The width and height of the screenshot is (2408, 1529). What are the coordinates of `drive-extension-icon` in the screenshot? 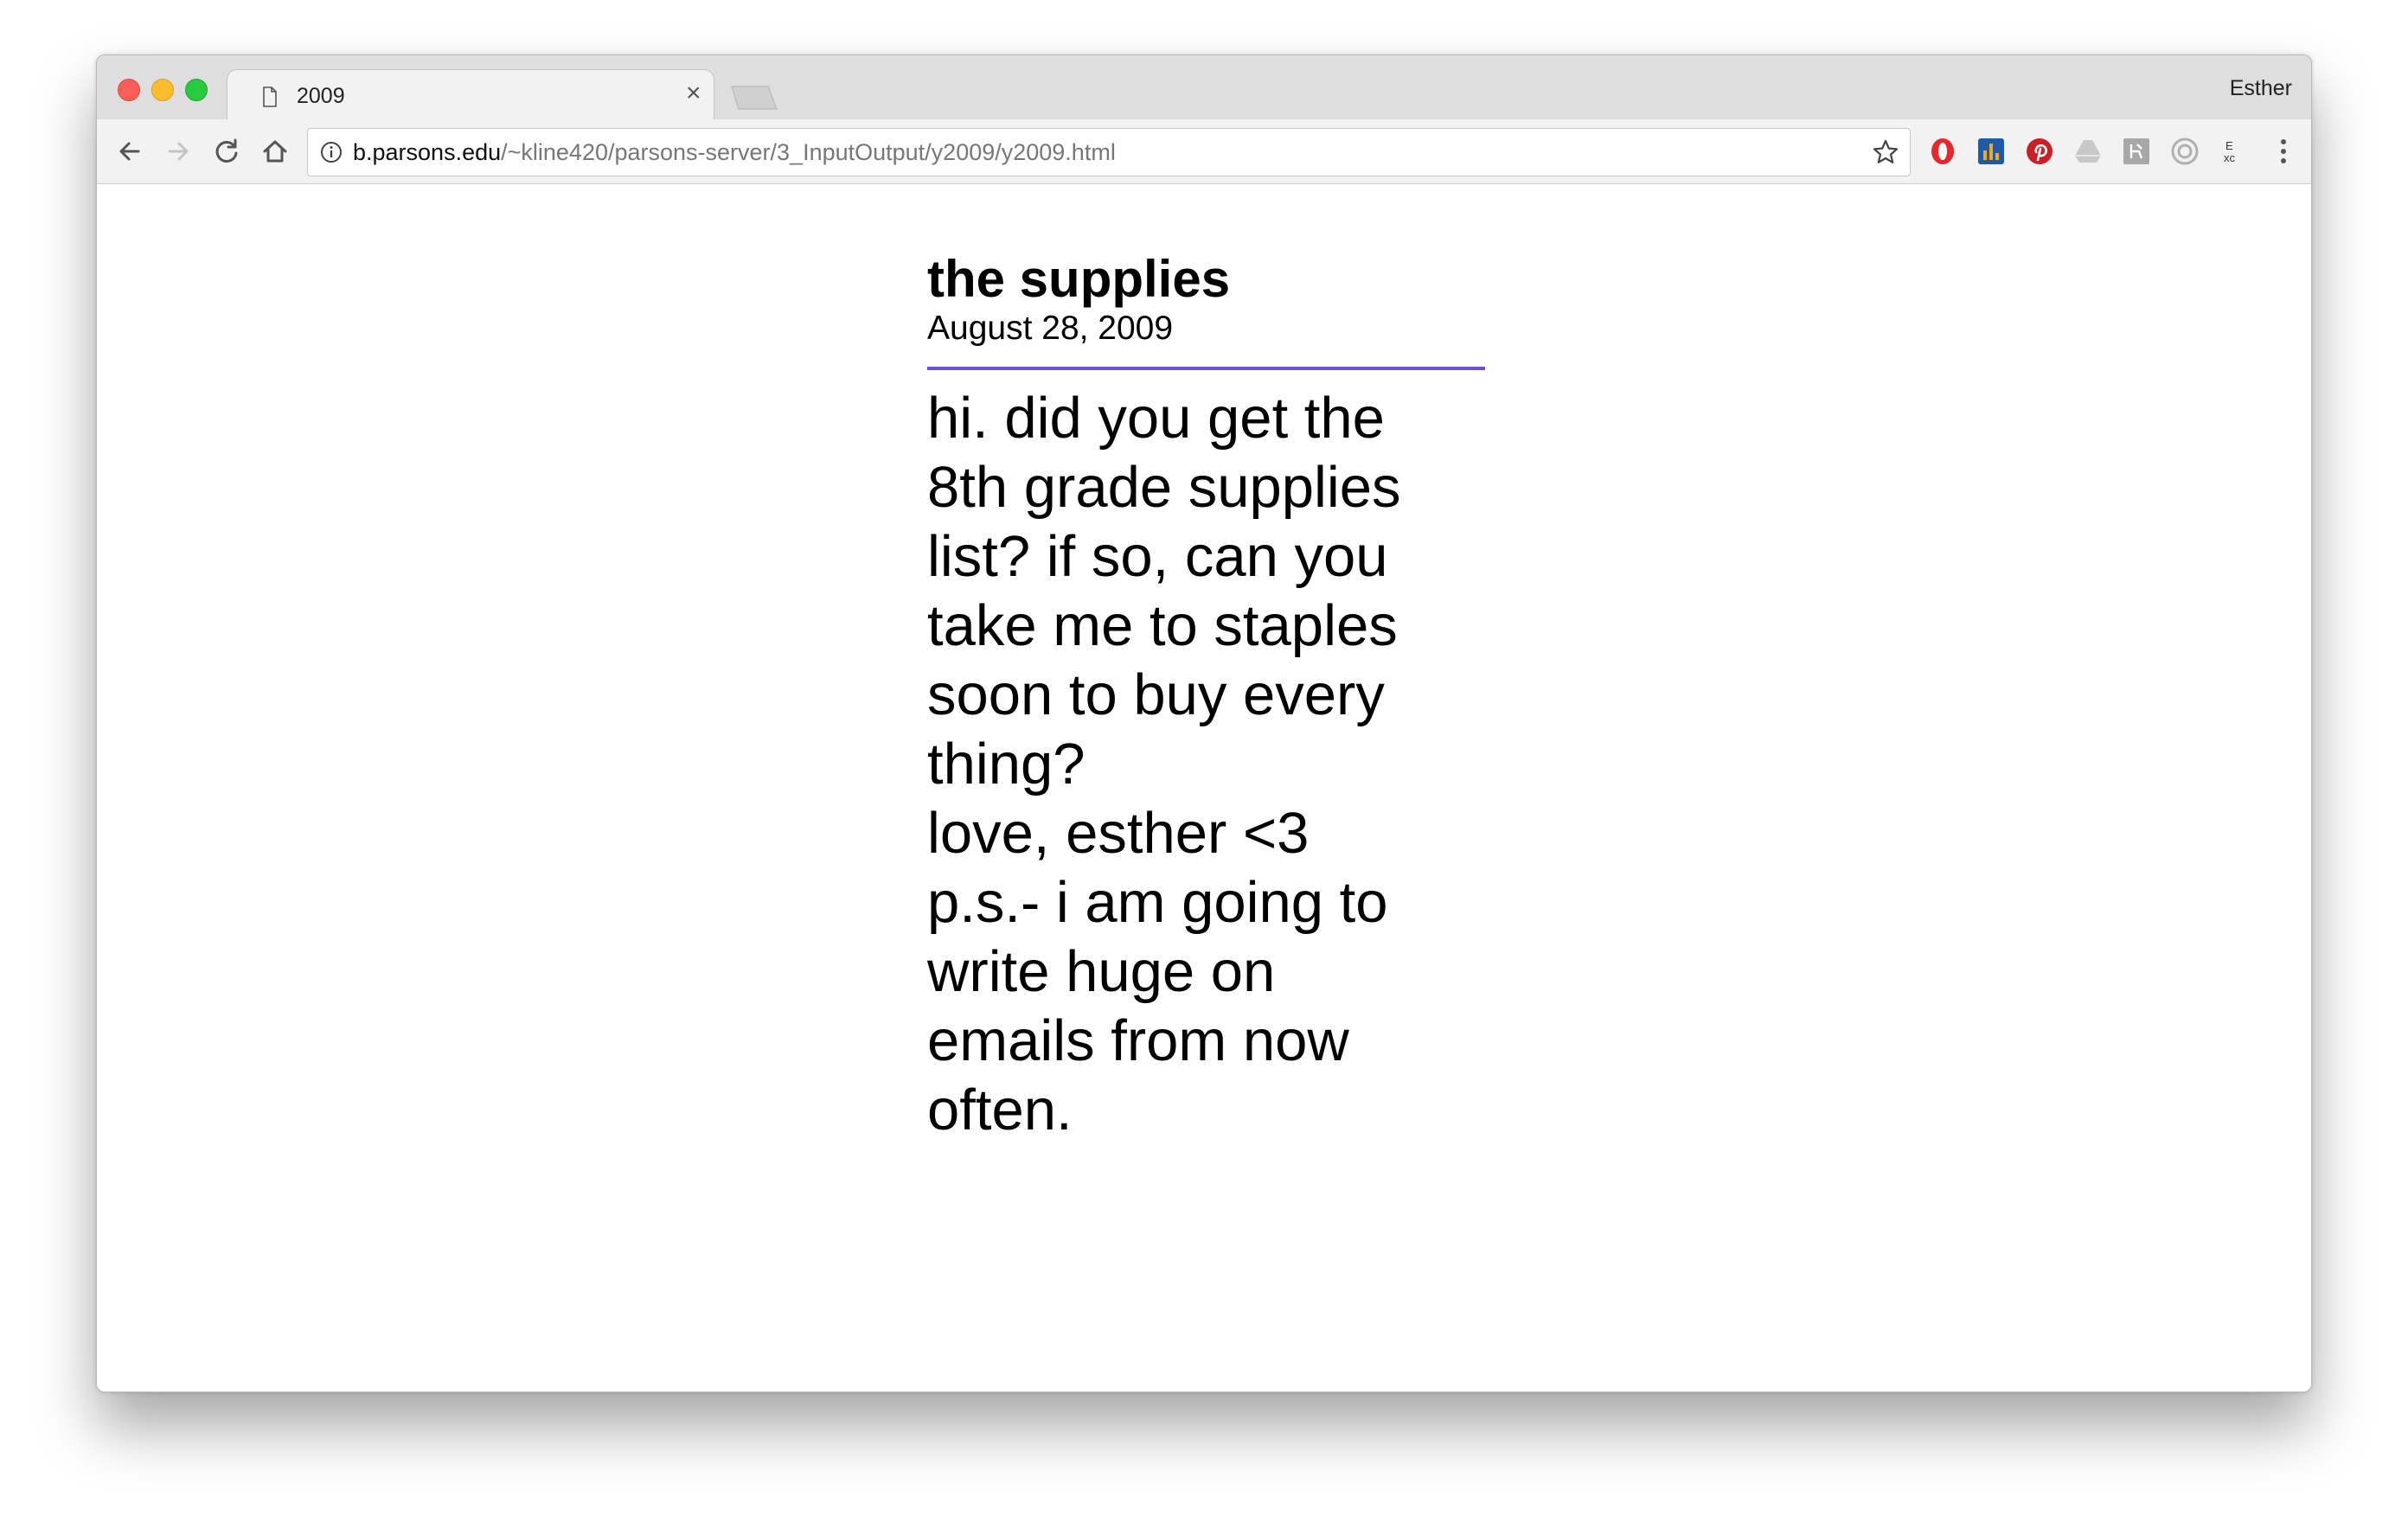 It's located at (2088, 152).